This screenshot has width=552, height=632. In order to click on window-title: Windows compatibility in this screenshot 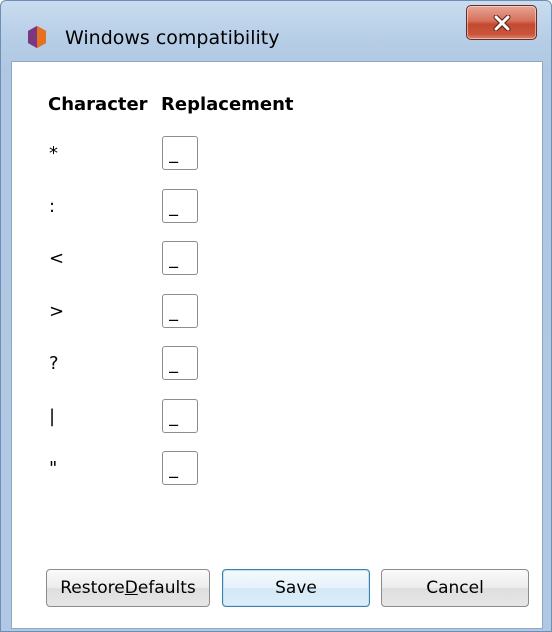, I will do `click(172, 38)`.